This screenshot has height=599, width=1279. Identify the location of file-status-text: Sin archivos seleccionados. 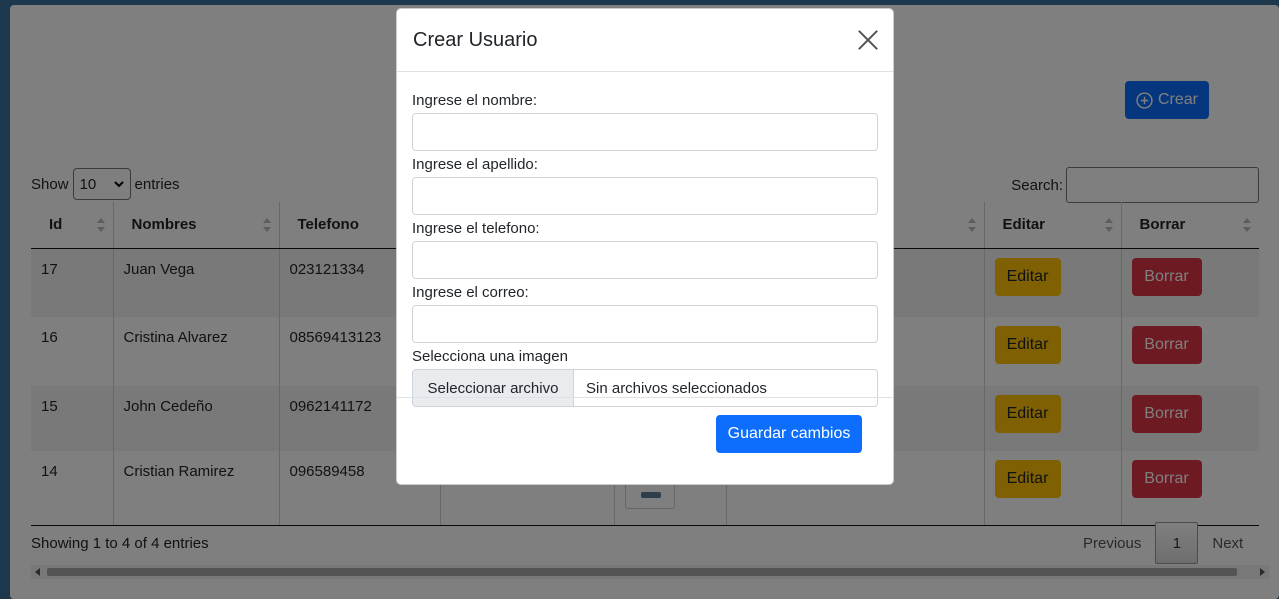
(676, 388).